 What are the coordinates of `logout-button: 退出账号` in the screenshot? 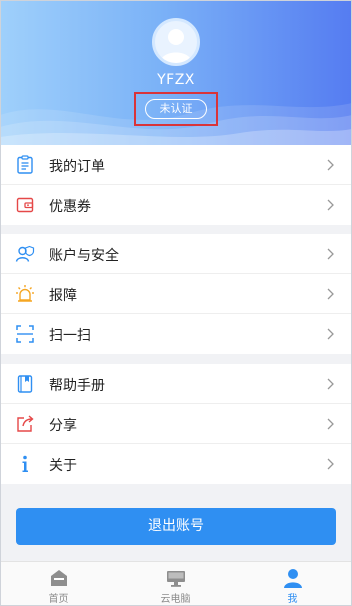 It's located at (176, 526).